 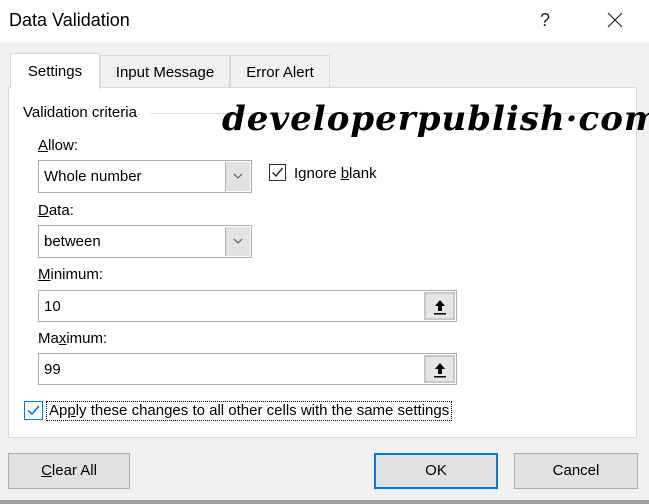 What do you see at coordinates (77, 274) in the screenshot?
I see `minimum-label-text: inimum:` at bounding box center [77, 274].